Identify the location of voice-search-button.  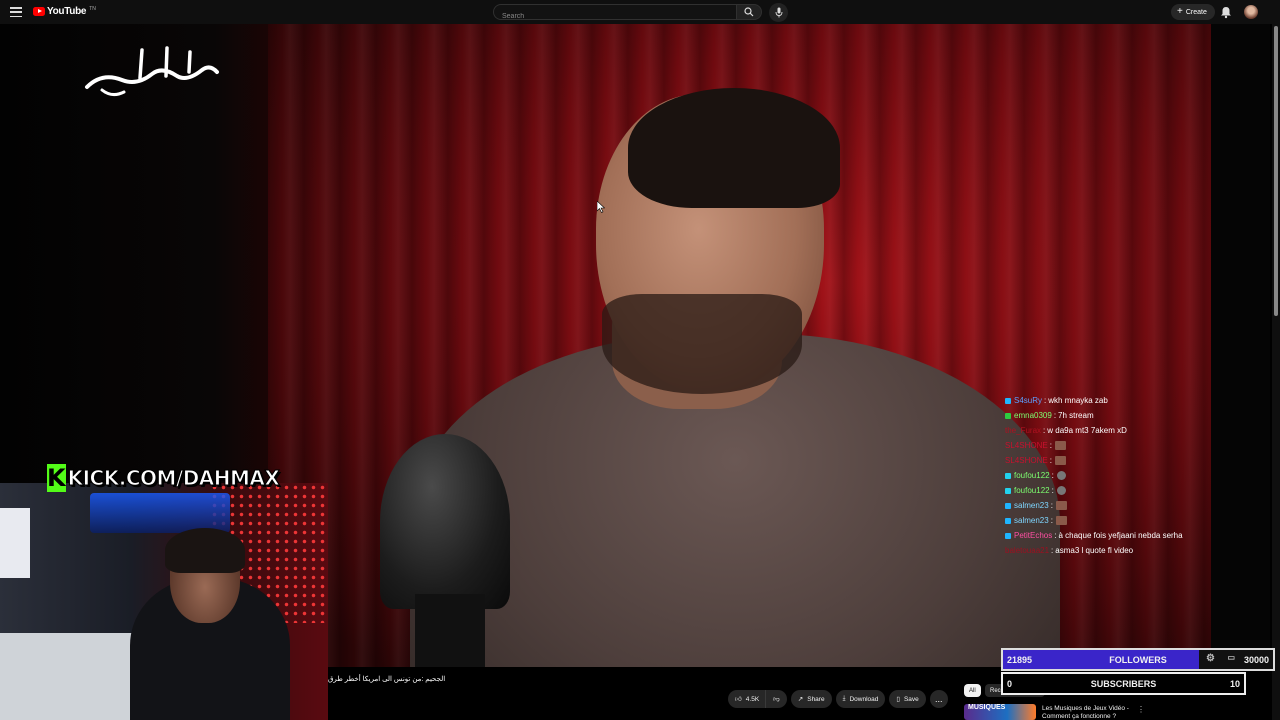
(778, 12).